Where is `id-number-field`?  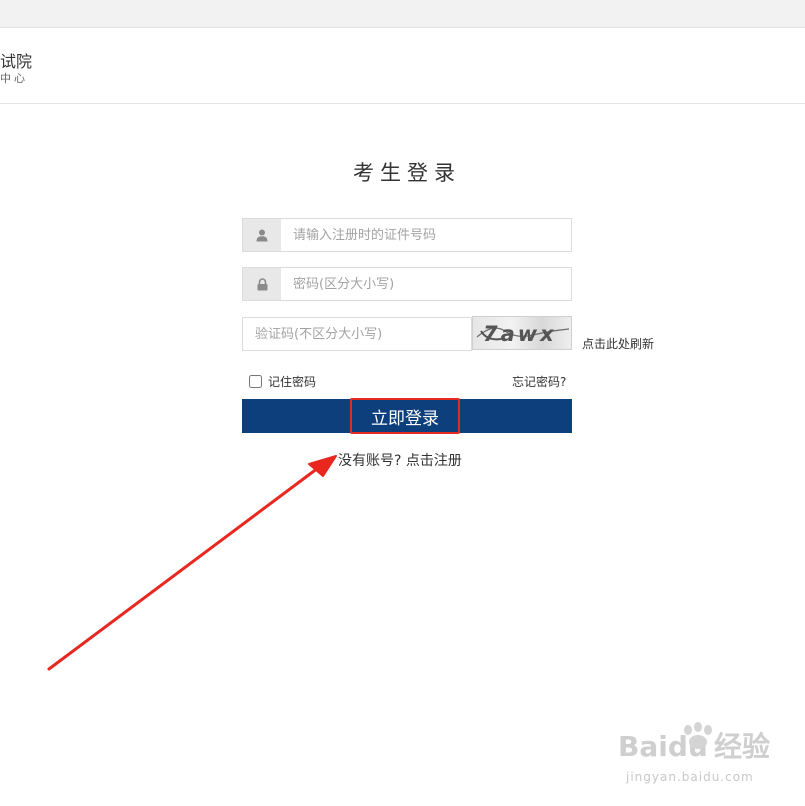 id-number-field is located at coordinates (407, 235).